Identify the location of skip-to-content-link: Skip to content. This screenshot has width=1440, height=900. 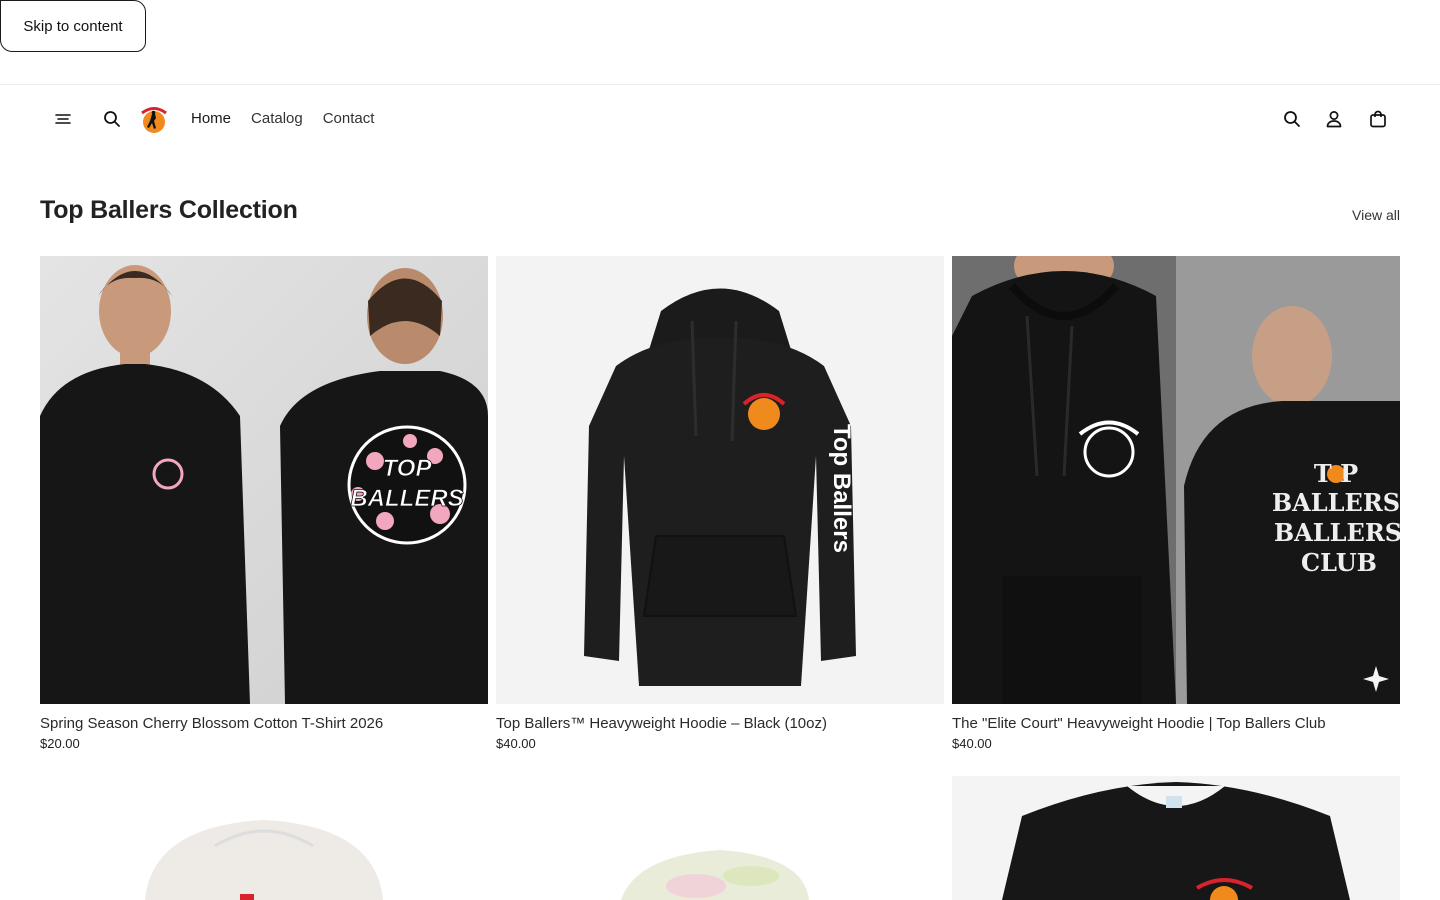
(73, 26).